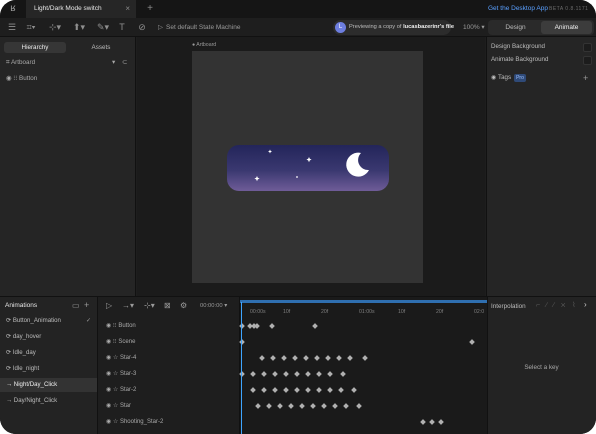 This screenshot has width=596, height=434. I want to click on new-tab-icon: +, so click(150, 9).